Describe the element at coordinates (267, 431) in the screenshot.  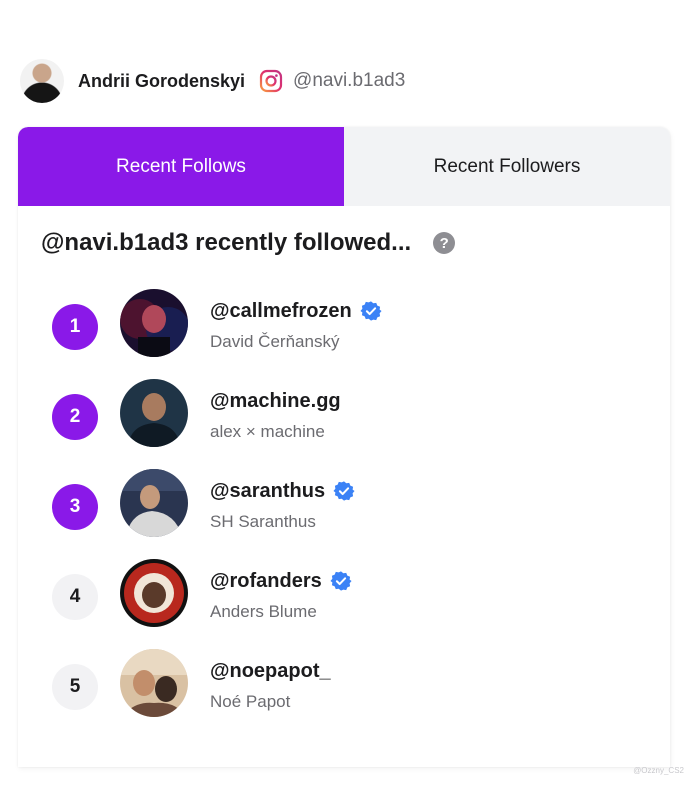
I see `follow-name: alex × machine` at that location.